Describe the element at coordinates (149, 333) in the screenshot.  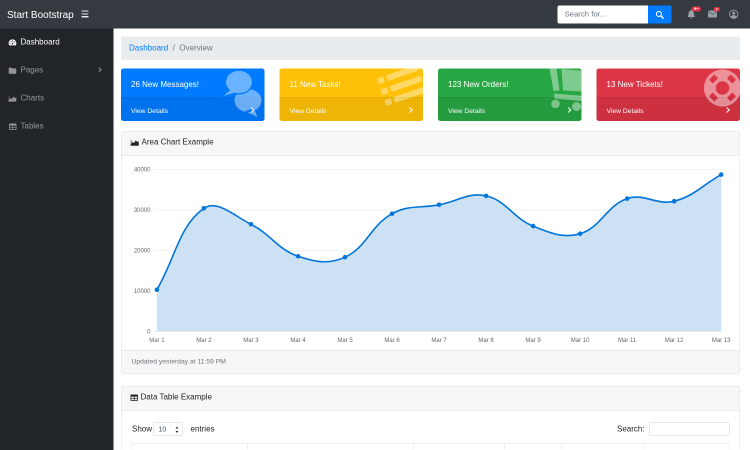
I see `svg-text: 0` at that location.